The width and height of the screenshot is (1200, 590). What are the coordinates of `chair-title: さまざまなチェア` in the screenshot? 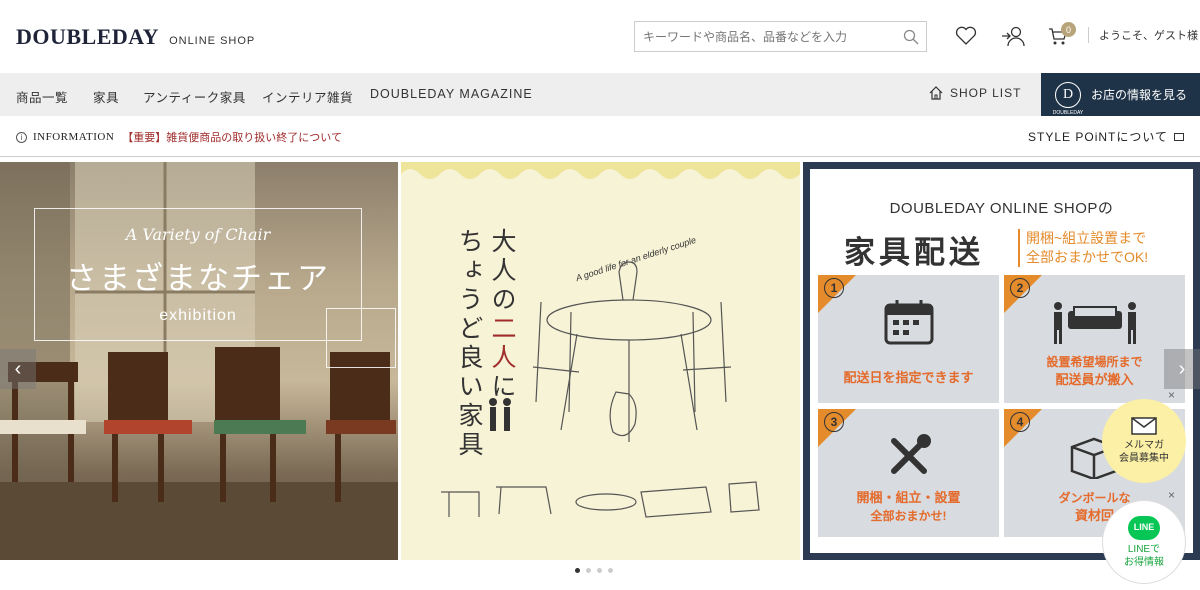 It's located at (198, 279).